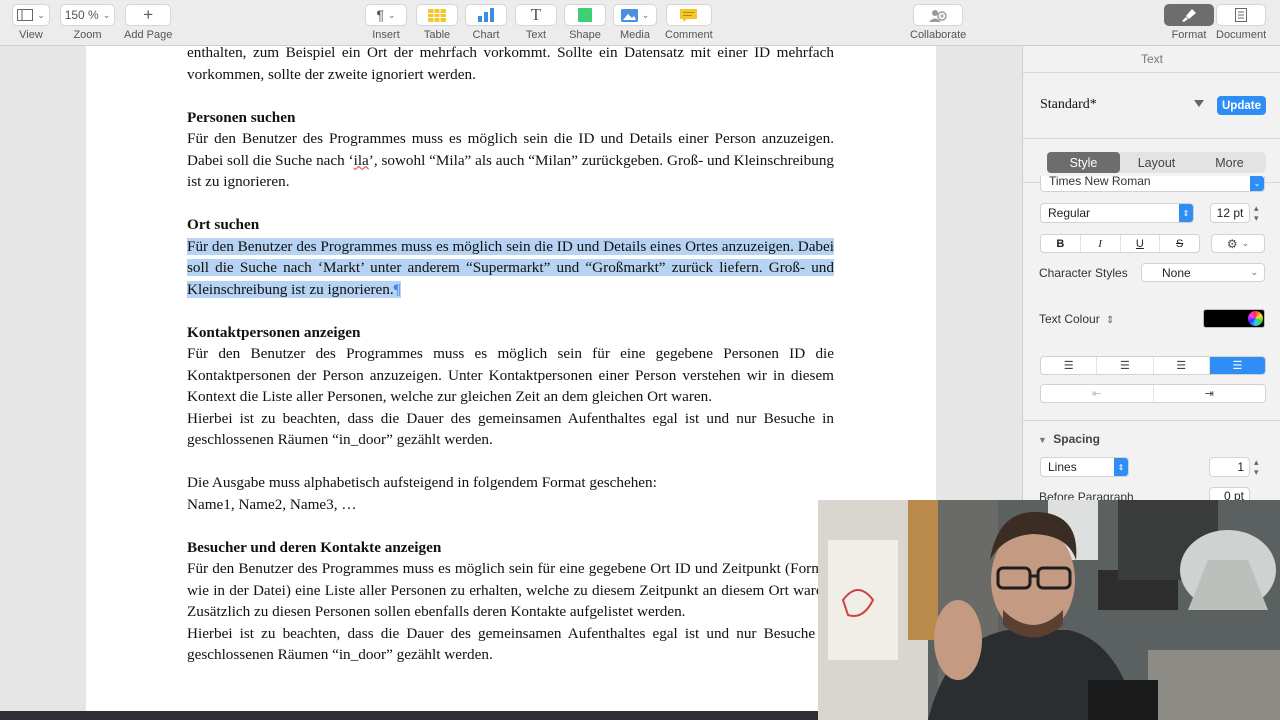 This screenshot has height=720, width=1280. I want to click on chart-control: Chart, so click(486, 22).